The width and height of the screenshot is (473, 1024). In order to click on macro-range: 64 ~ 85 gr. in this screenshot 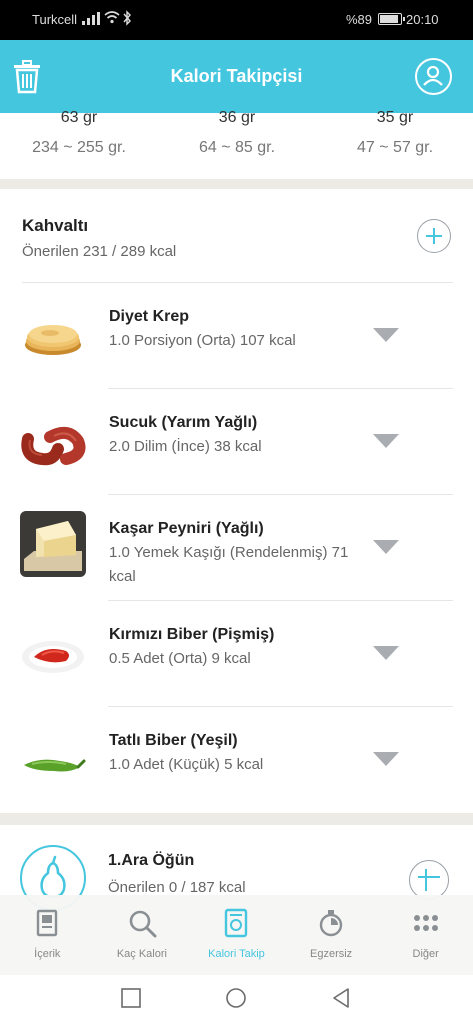, I will do `click(237, 147)`.